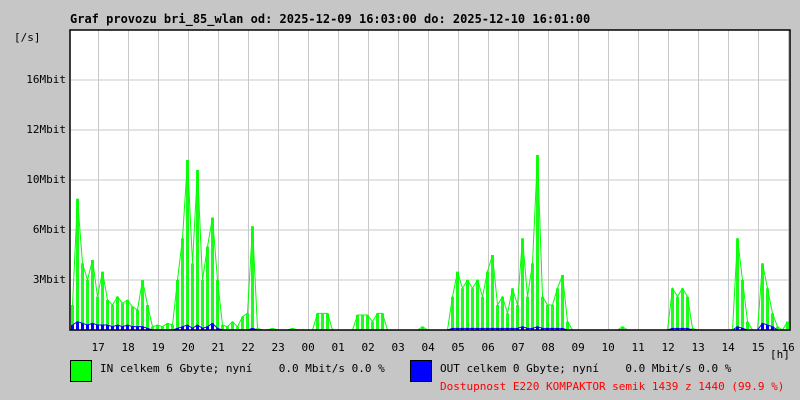  Describe the element at coordinates (158, 347) in the screenshot. I see `x-tick-label: 19` at that location.